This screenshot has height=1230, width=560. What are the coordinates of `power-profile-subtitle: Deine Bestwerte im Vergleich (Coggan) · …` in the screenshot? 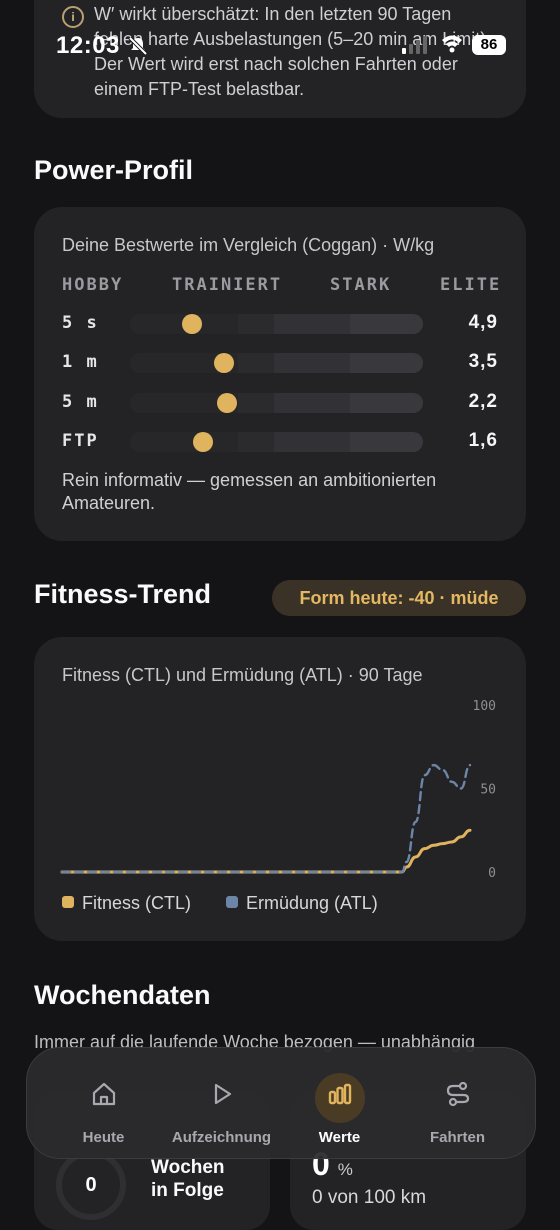 It's located at (248, 245).